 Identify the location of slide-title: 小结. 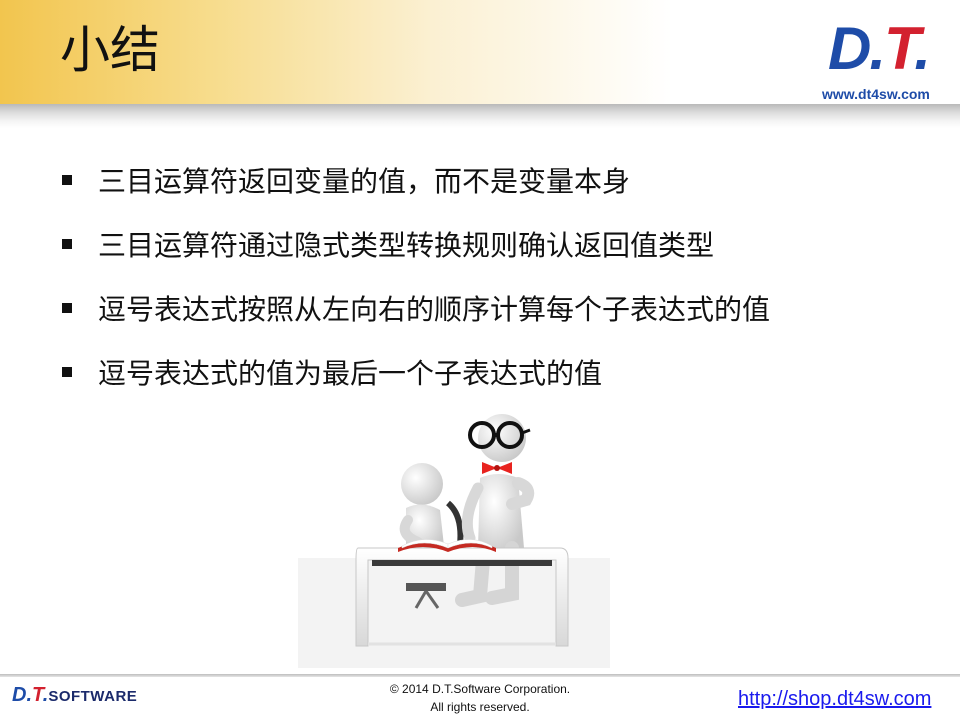
(110, 50).